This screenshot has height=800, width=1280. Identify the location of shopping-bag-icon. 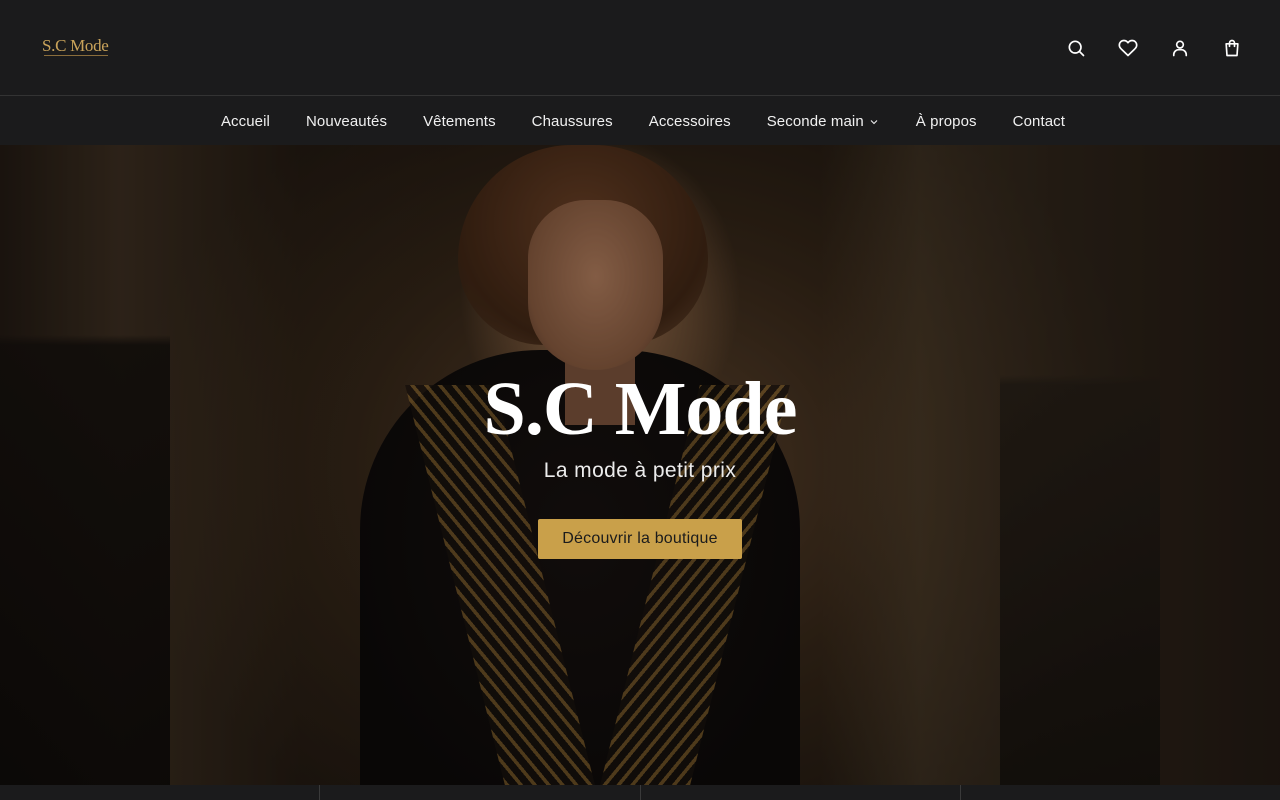
(1232, 48).